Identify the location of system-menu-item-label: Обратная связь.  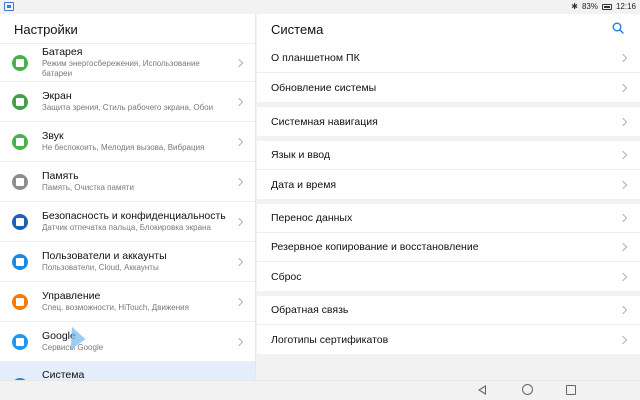
(310, 310).